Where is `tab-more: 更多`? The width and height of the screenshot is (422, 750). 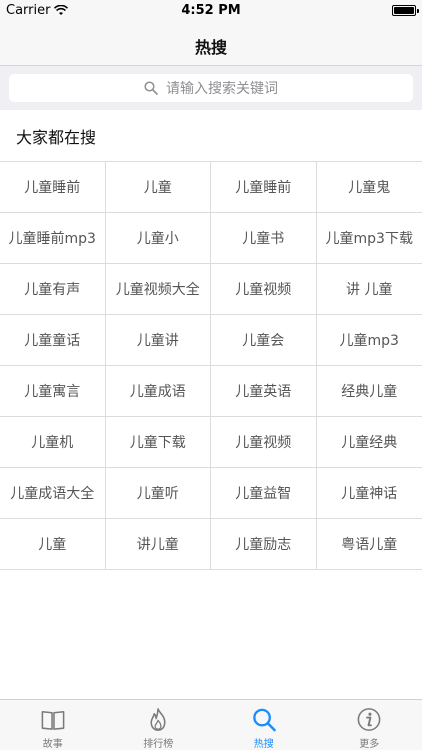 tab-more: 更多 is located at coordinates (369, 725).